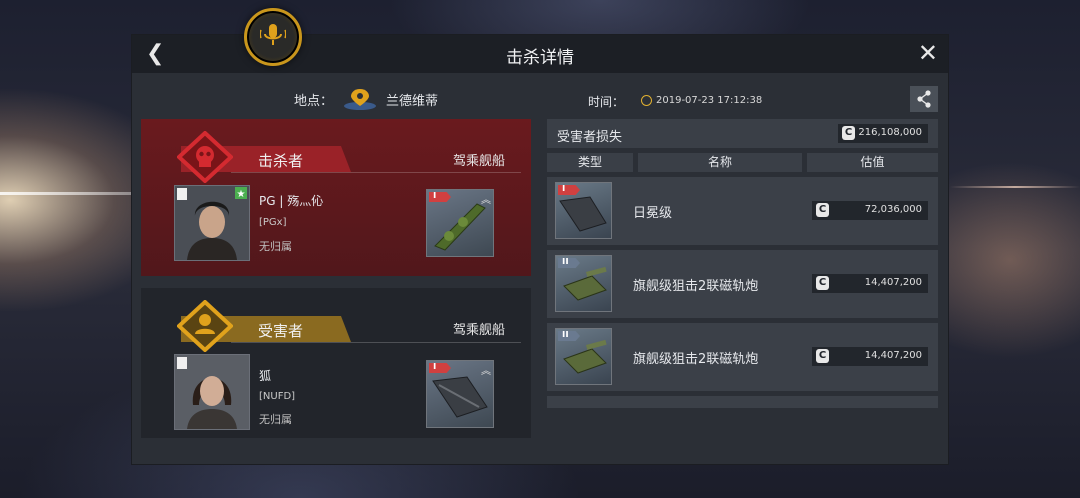 This screenshot has width=1080, height=498. What do you see at coordinates (870, 210) in the screenshot?
I see `item-value: C 72,036,000` at bounding box center [870, 210].